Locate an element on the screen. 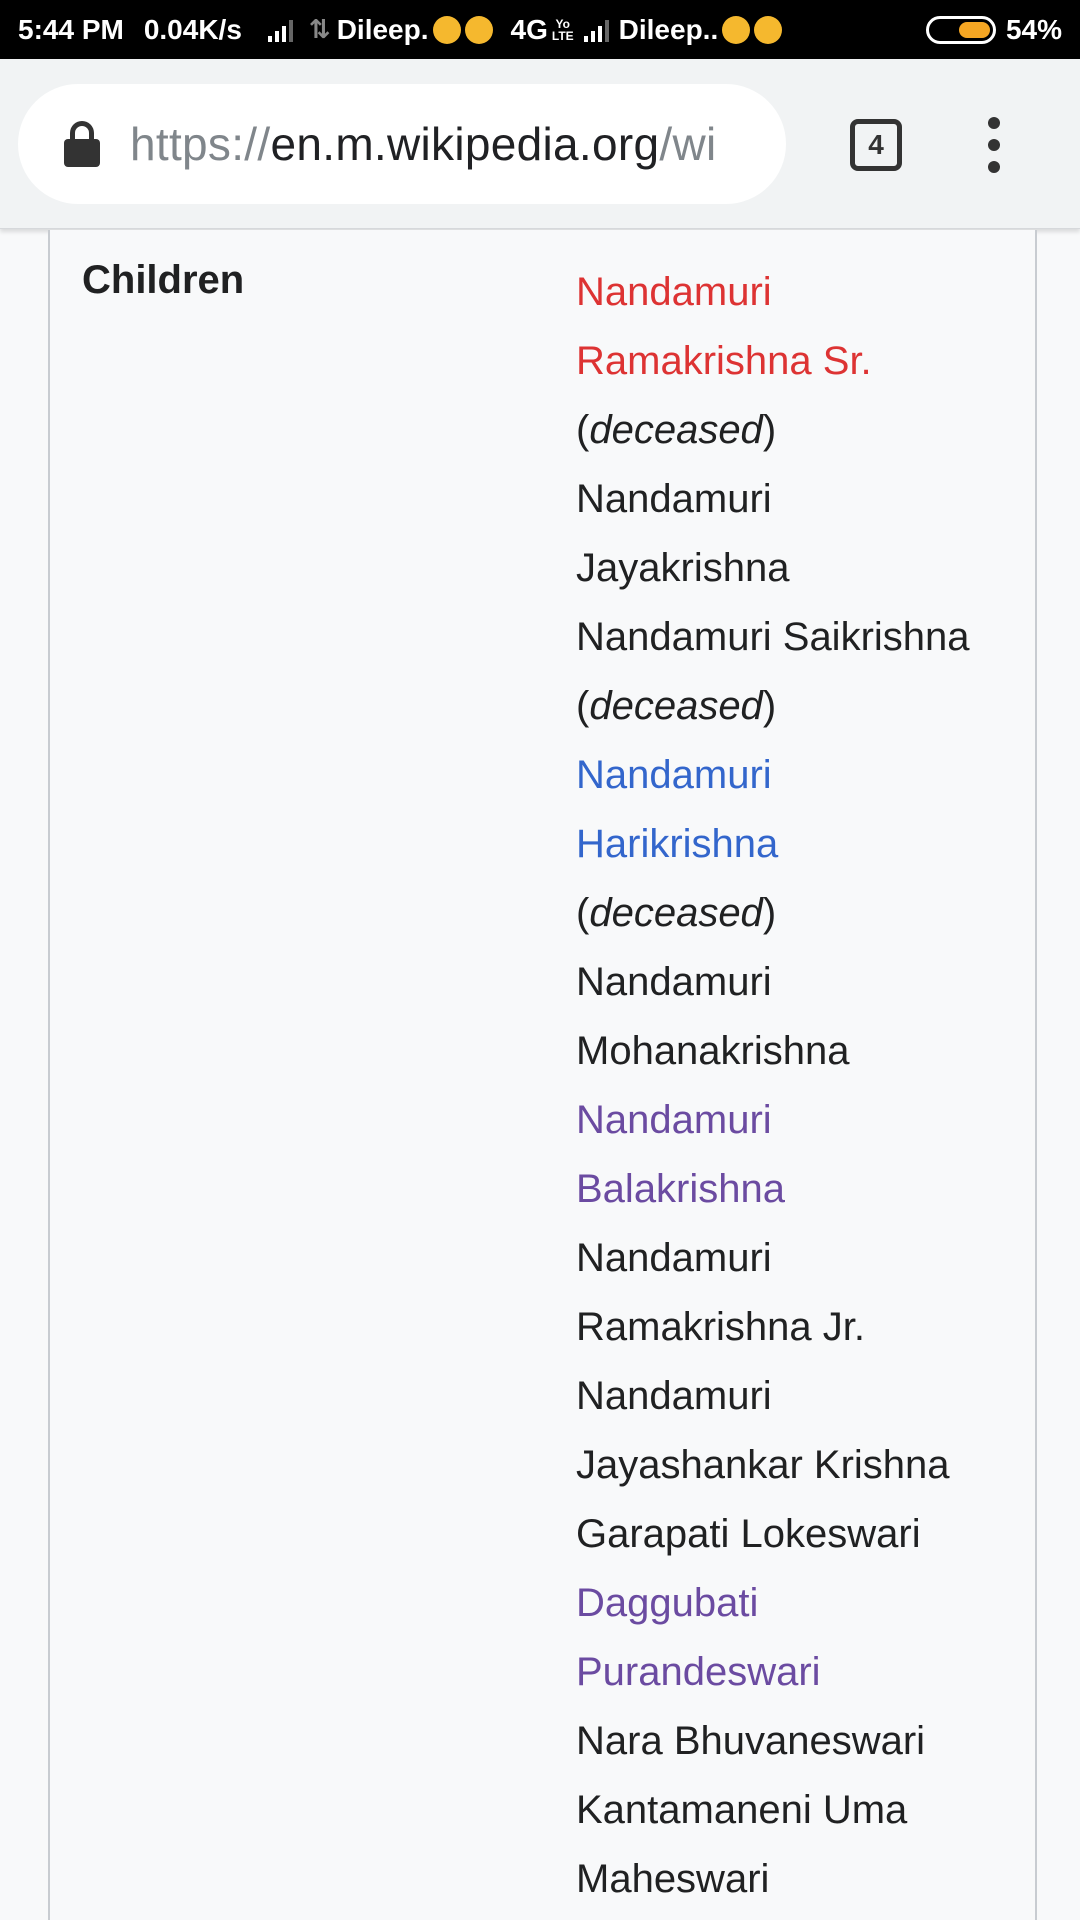  carrier-name-2: Dileep.. is located at coordinates (668, 29).